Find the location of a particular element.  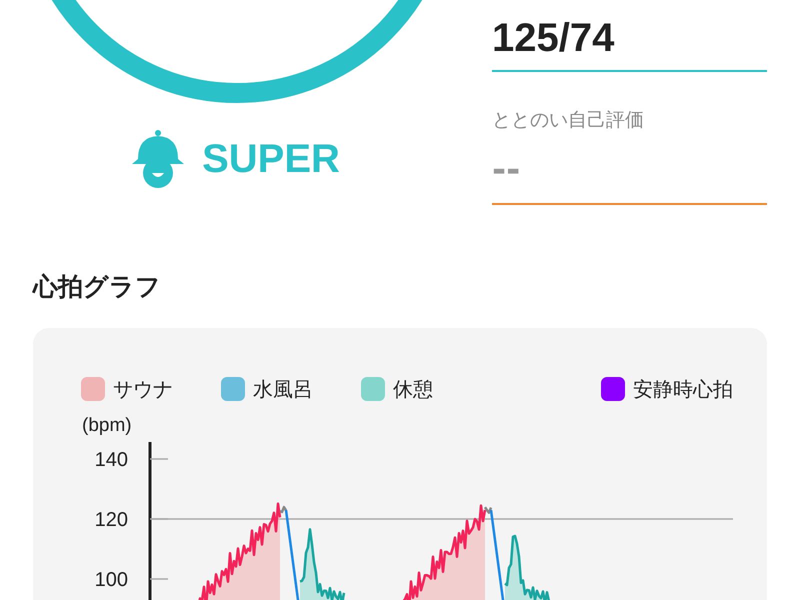

self-rating-label: ととのい自己評価 is located at coordinates (568, 120).